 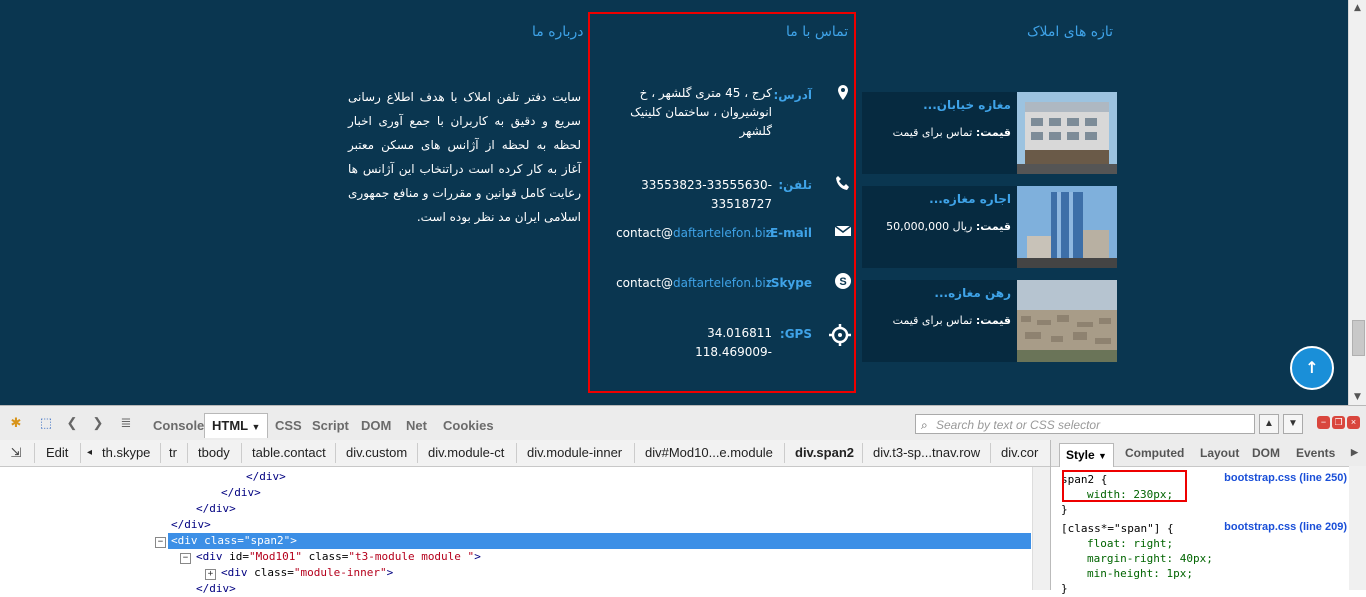 What do you see at coordinates (788, 233) in the screenshot?
I see `email-label: E-mail:` at bounding box center [788, 233].